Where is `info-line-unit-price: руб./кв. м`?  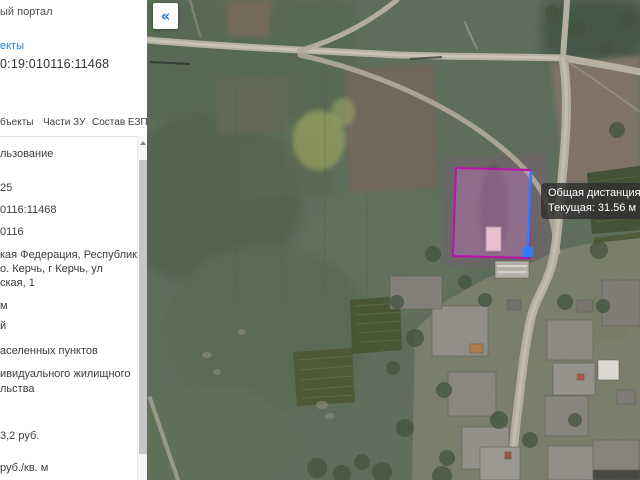
info-line-unit-price: руб./кв. м is located at coordinates (24, 468).